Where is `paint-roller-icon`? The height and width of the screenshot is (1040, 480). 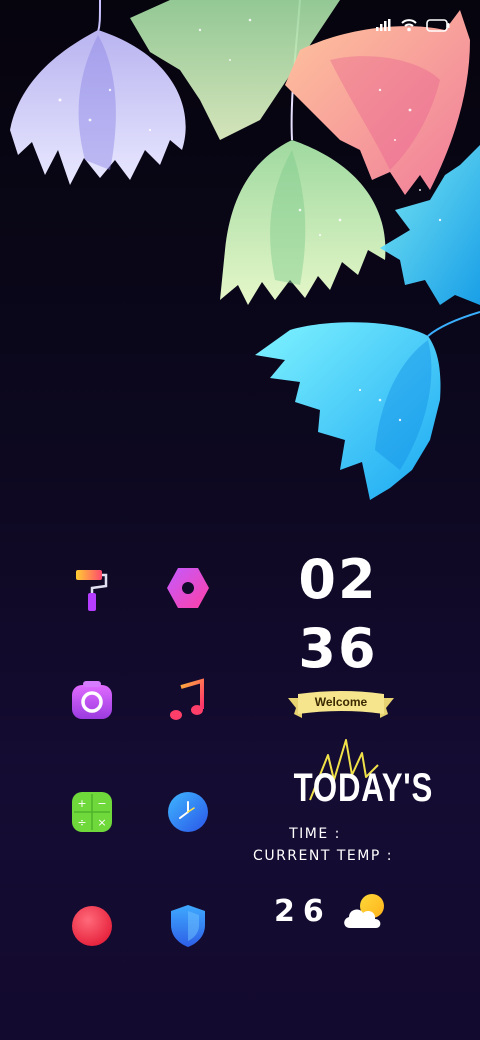 paint-roller-icon is located at coordinates (92, 590).